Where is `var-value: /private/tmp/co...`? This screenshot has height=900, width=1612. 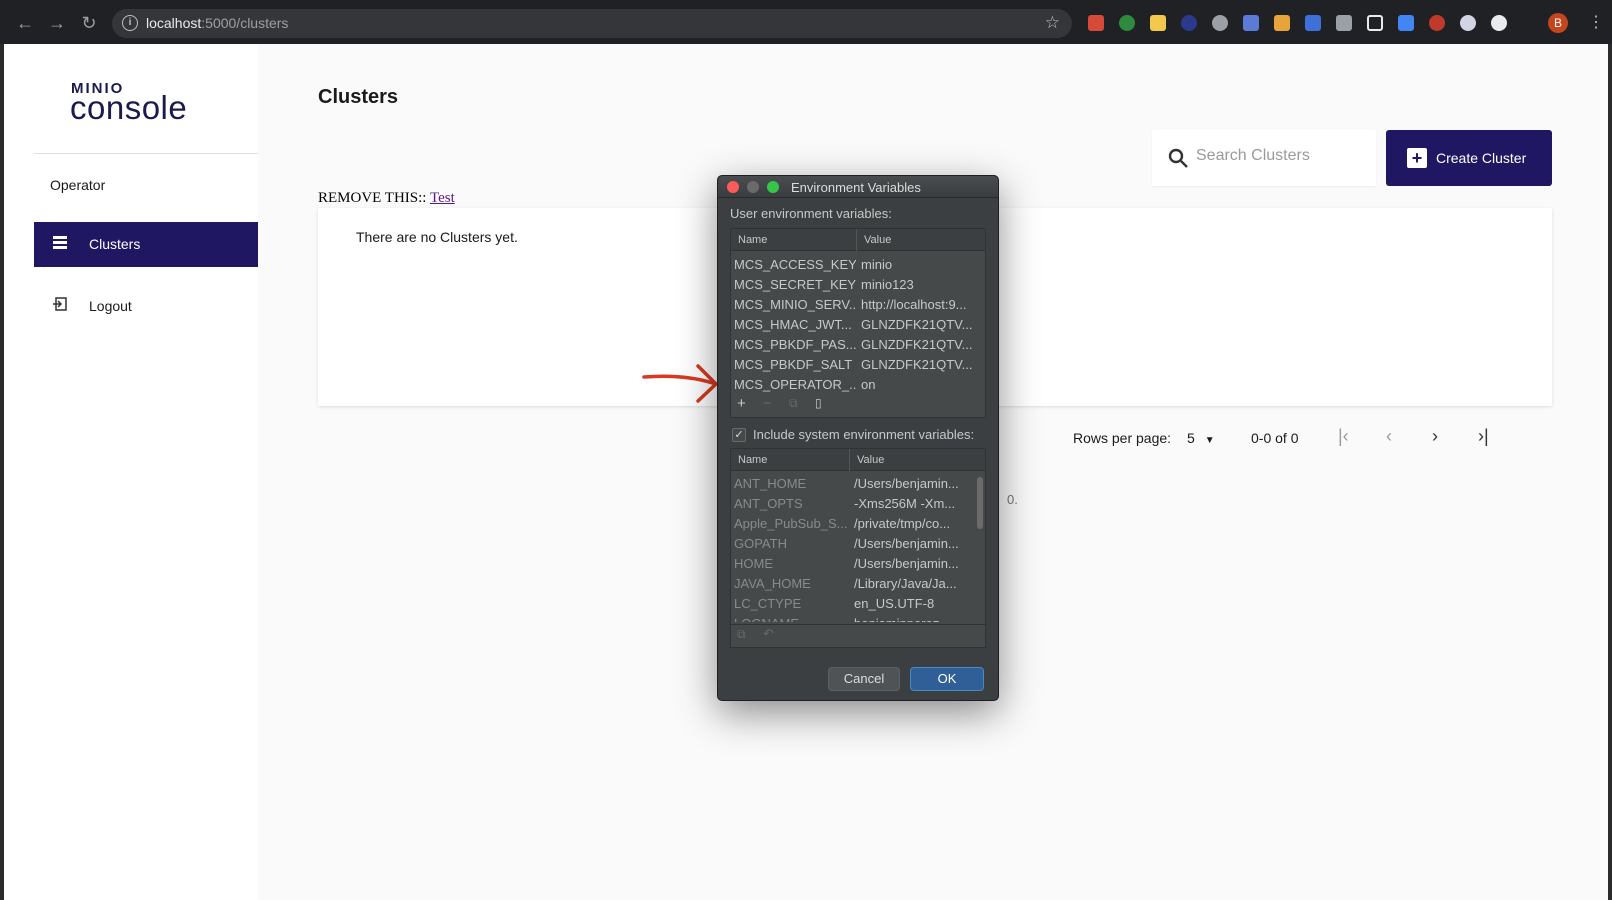 var-value: /private/tmp/co... is located at coordinates (902, 523).